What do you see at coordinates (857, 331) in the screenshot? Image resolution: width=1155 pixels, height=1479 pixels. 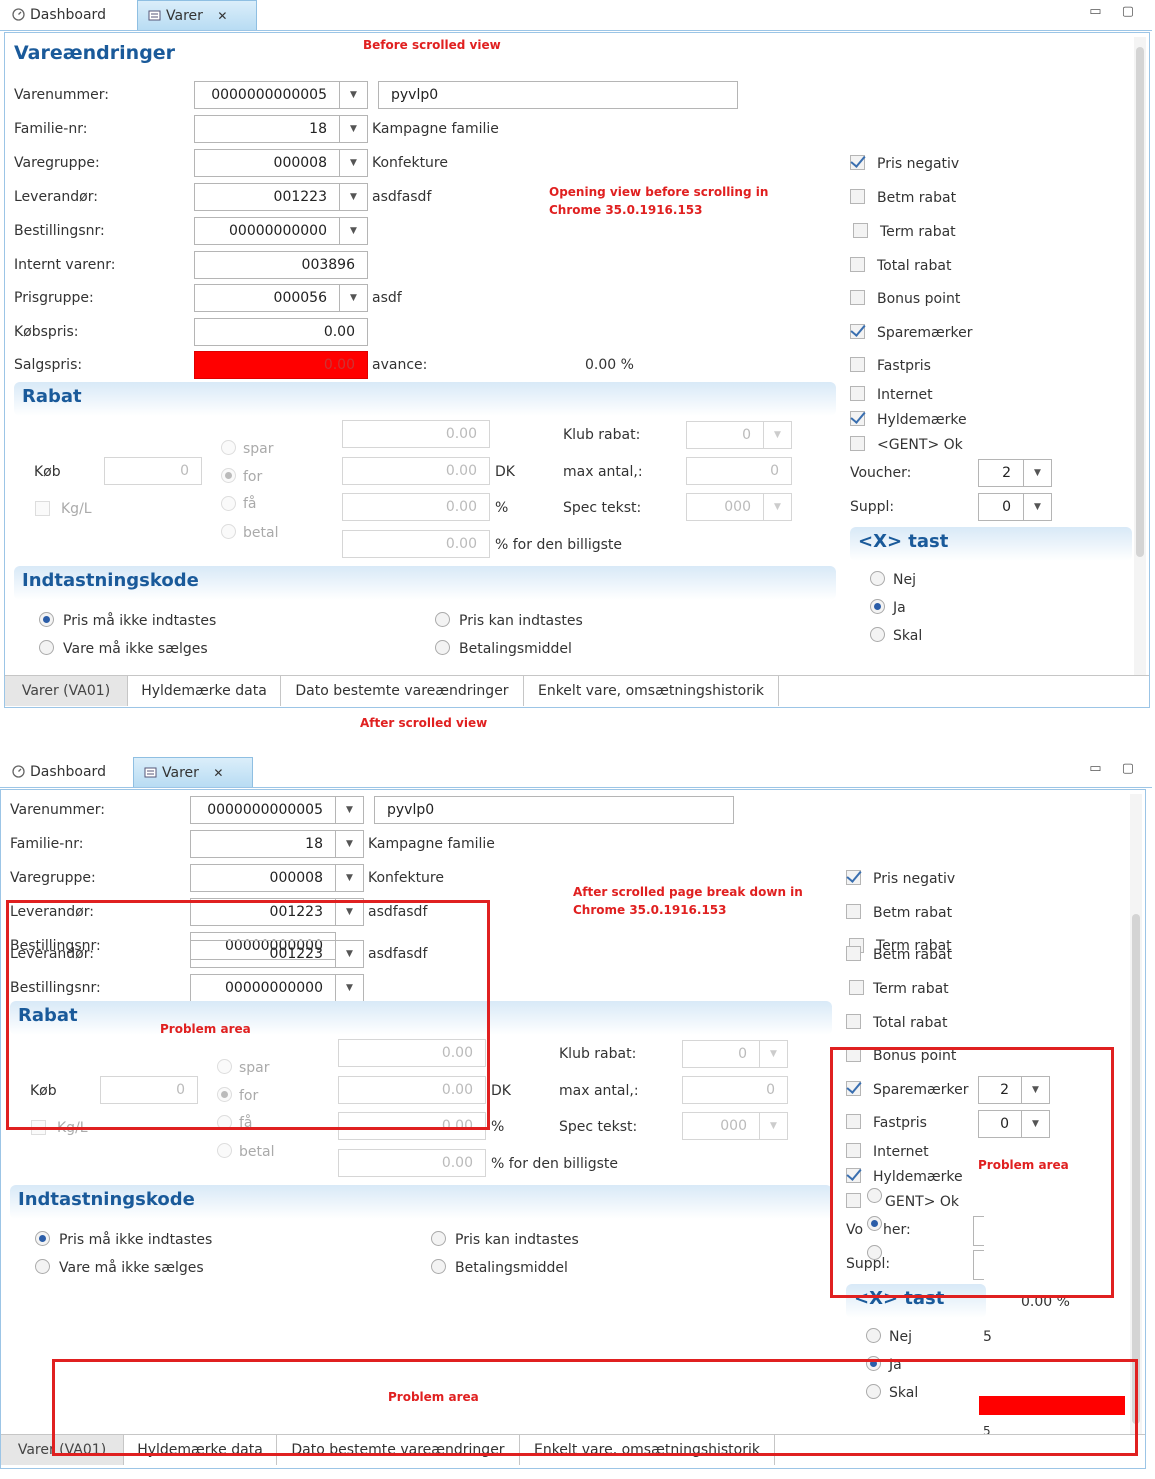 I see `sparemaerker-checkbox` at bounding box center [857, 331].